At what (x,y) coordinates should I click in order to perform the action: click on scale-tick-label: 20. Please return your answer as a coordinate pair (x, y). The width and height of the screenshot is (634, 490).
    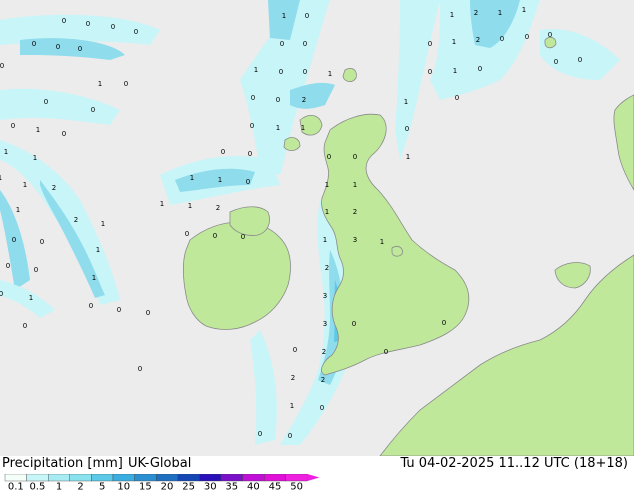
    Looking at the image, I should click on (167, 486).